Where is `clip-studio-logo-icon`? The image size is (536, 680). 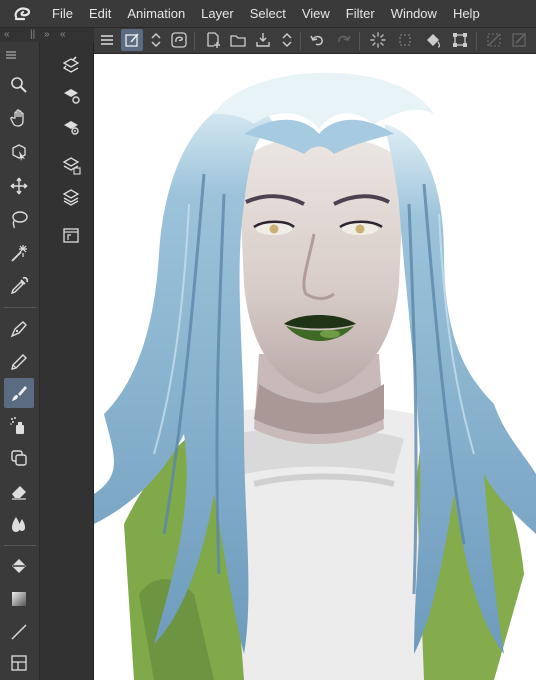 clip-studio-logo-icon is located at coordinates (23, 14).